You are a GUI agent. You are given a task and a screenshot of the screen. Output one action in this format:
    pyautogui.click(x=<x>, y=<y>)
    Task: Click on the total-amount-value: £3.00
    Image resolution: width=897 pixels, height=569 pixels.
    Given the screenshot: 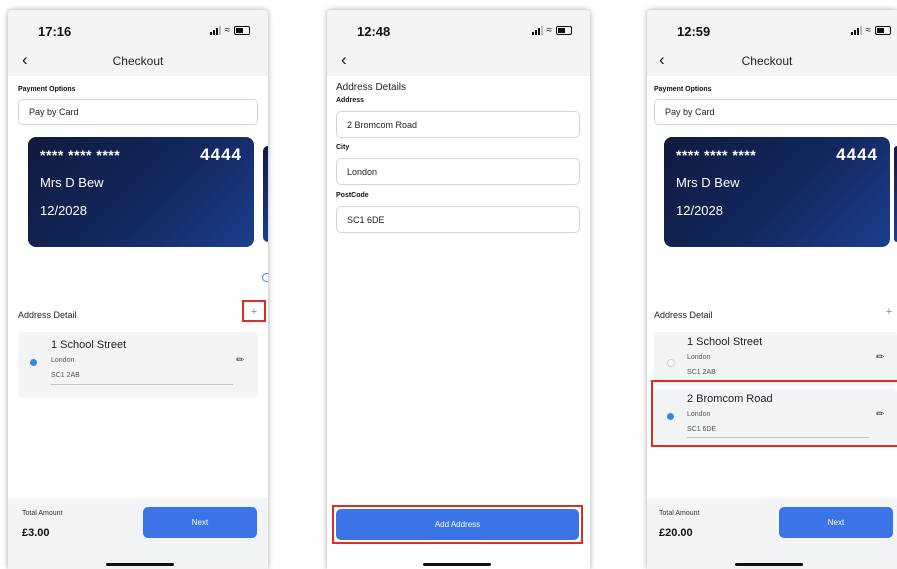 What is the action you would take?
    pyautogui.click(x=36, y=533)
    